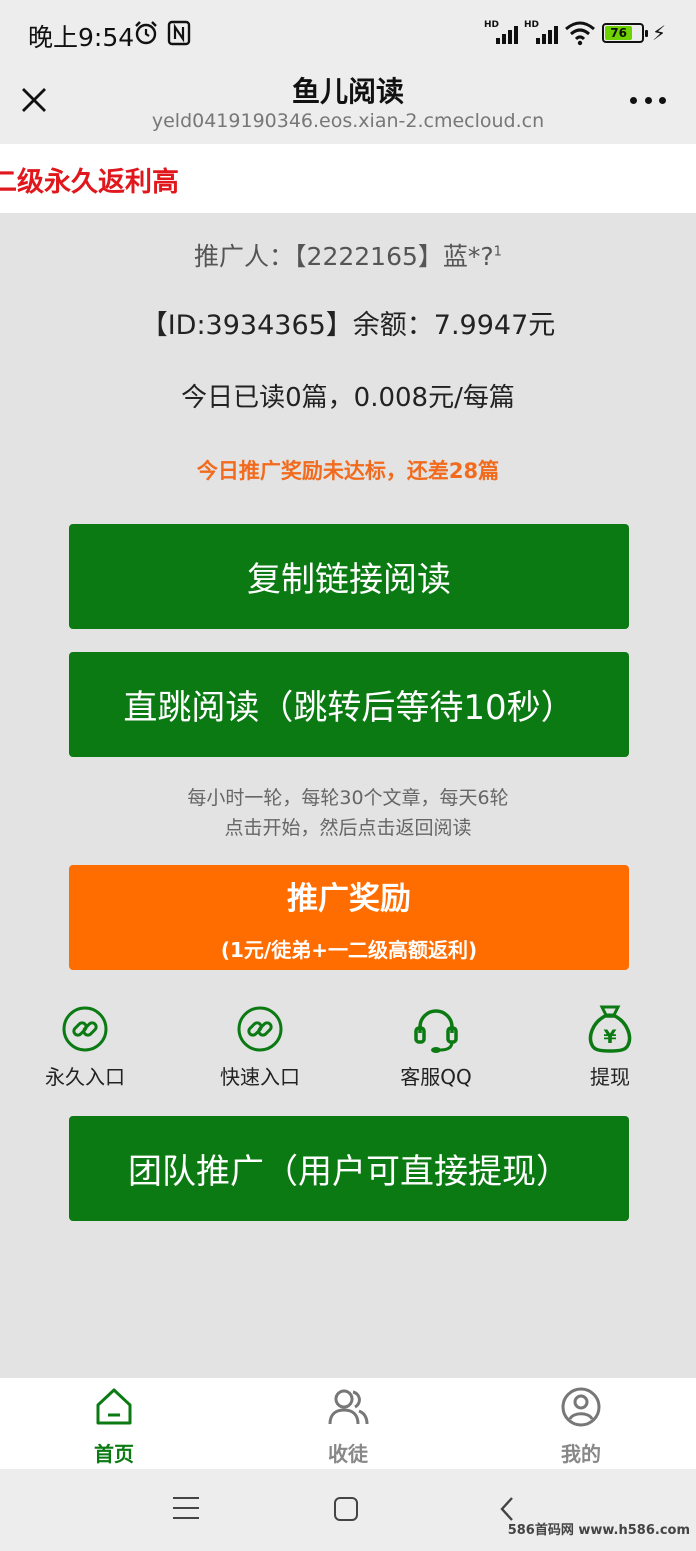 This screenshot has width=696, height=1551. I want to click on reward-warning: 今日推广奖励未达标，还差28篇, so click(348, 471).